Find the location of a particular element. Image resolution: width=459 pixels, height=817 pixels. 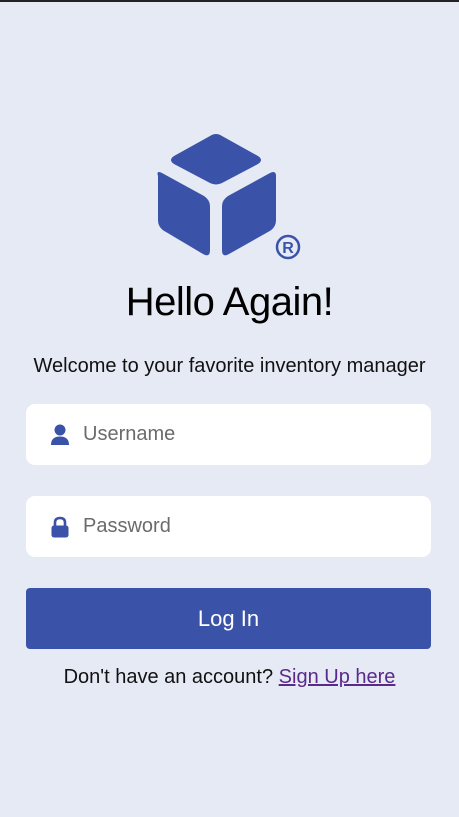

svg-text: R is located at coordinates (288, 248).